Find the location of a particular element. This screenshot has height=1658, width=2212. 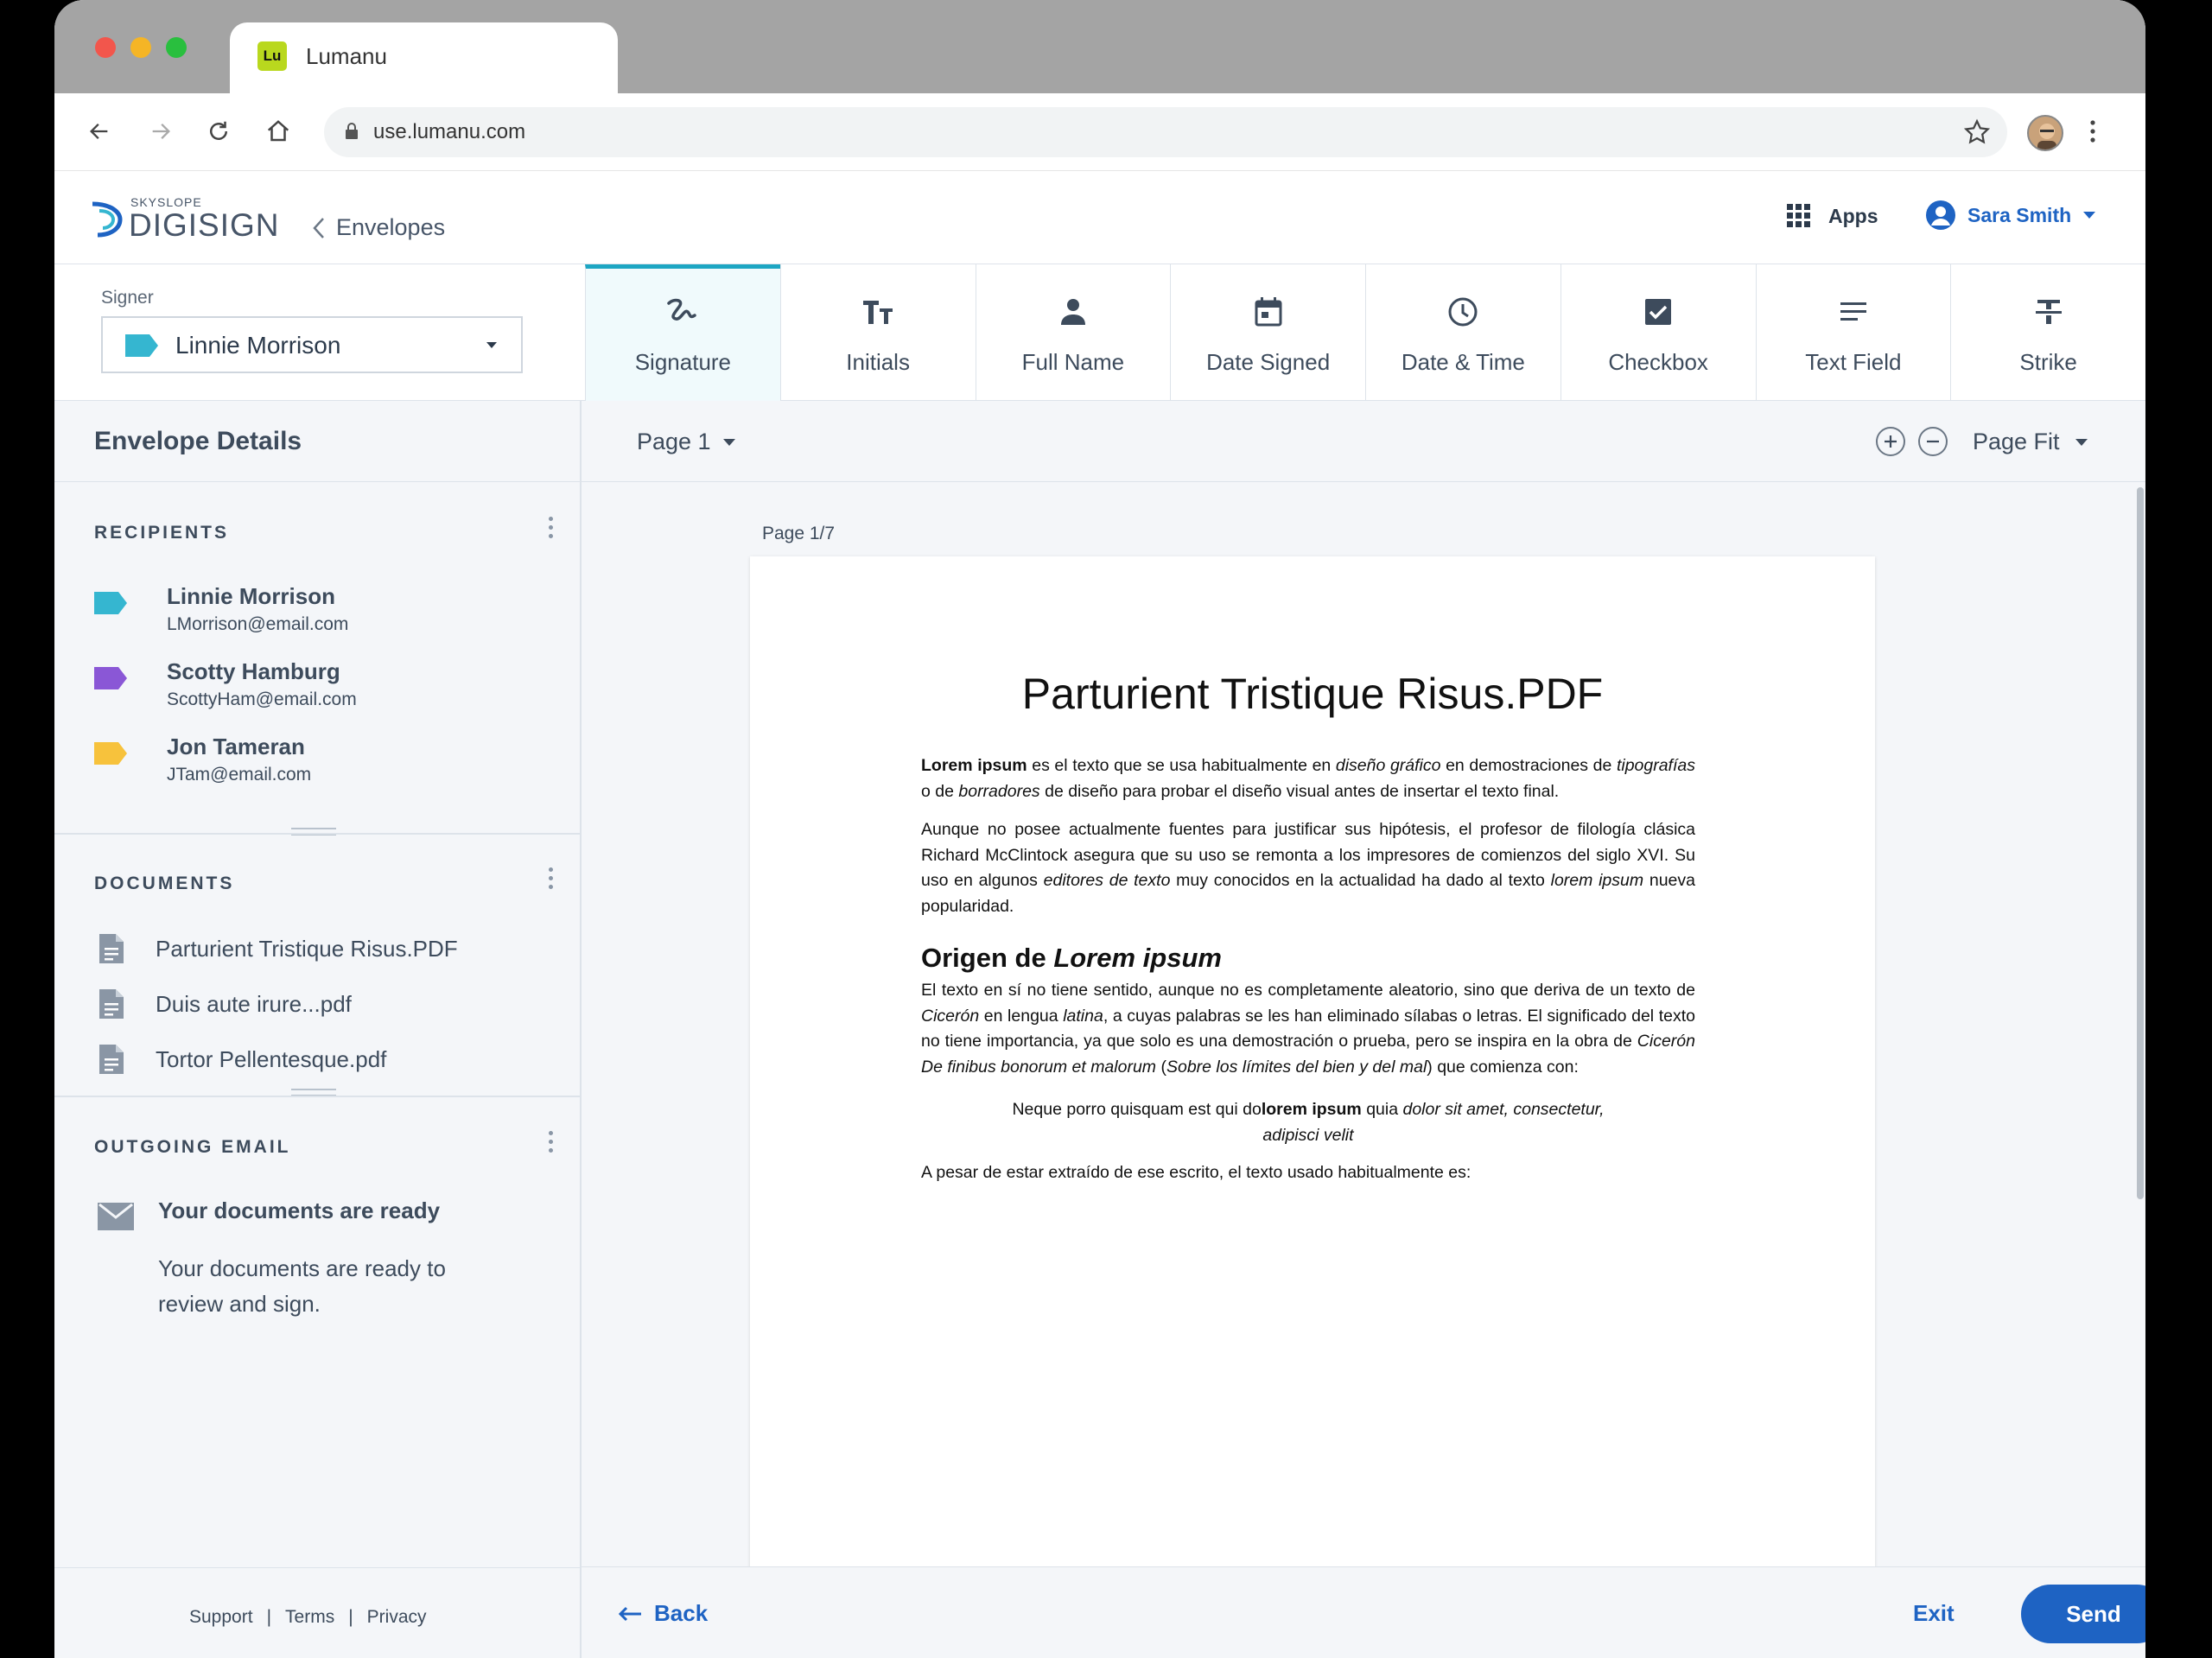

signer-dropdown: Linnie Morrison is located at coordinates (312, 344).